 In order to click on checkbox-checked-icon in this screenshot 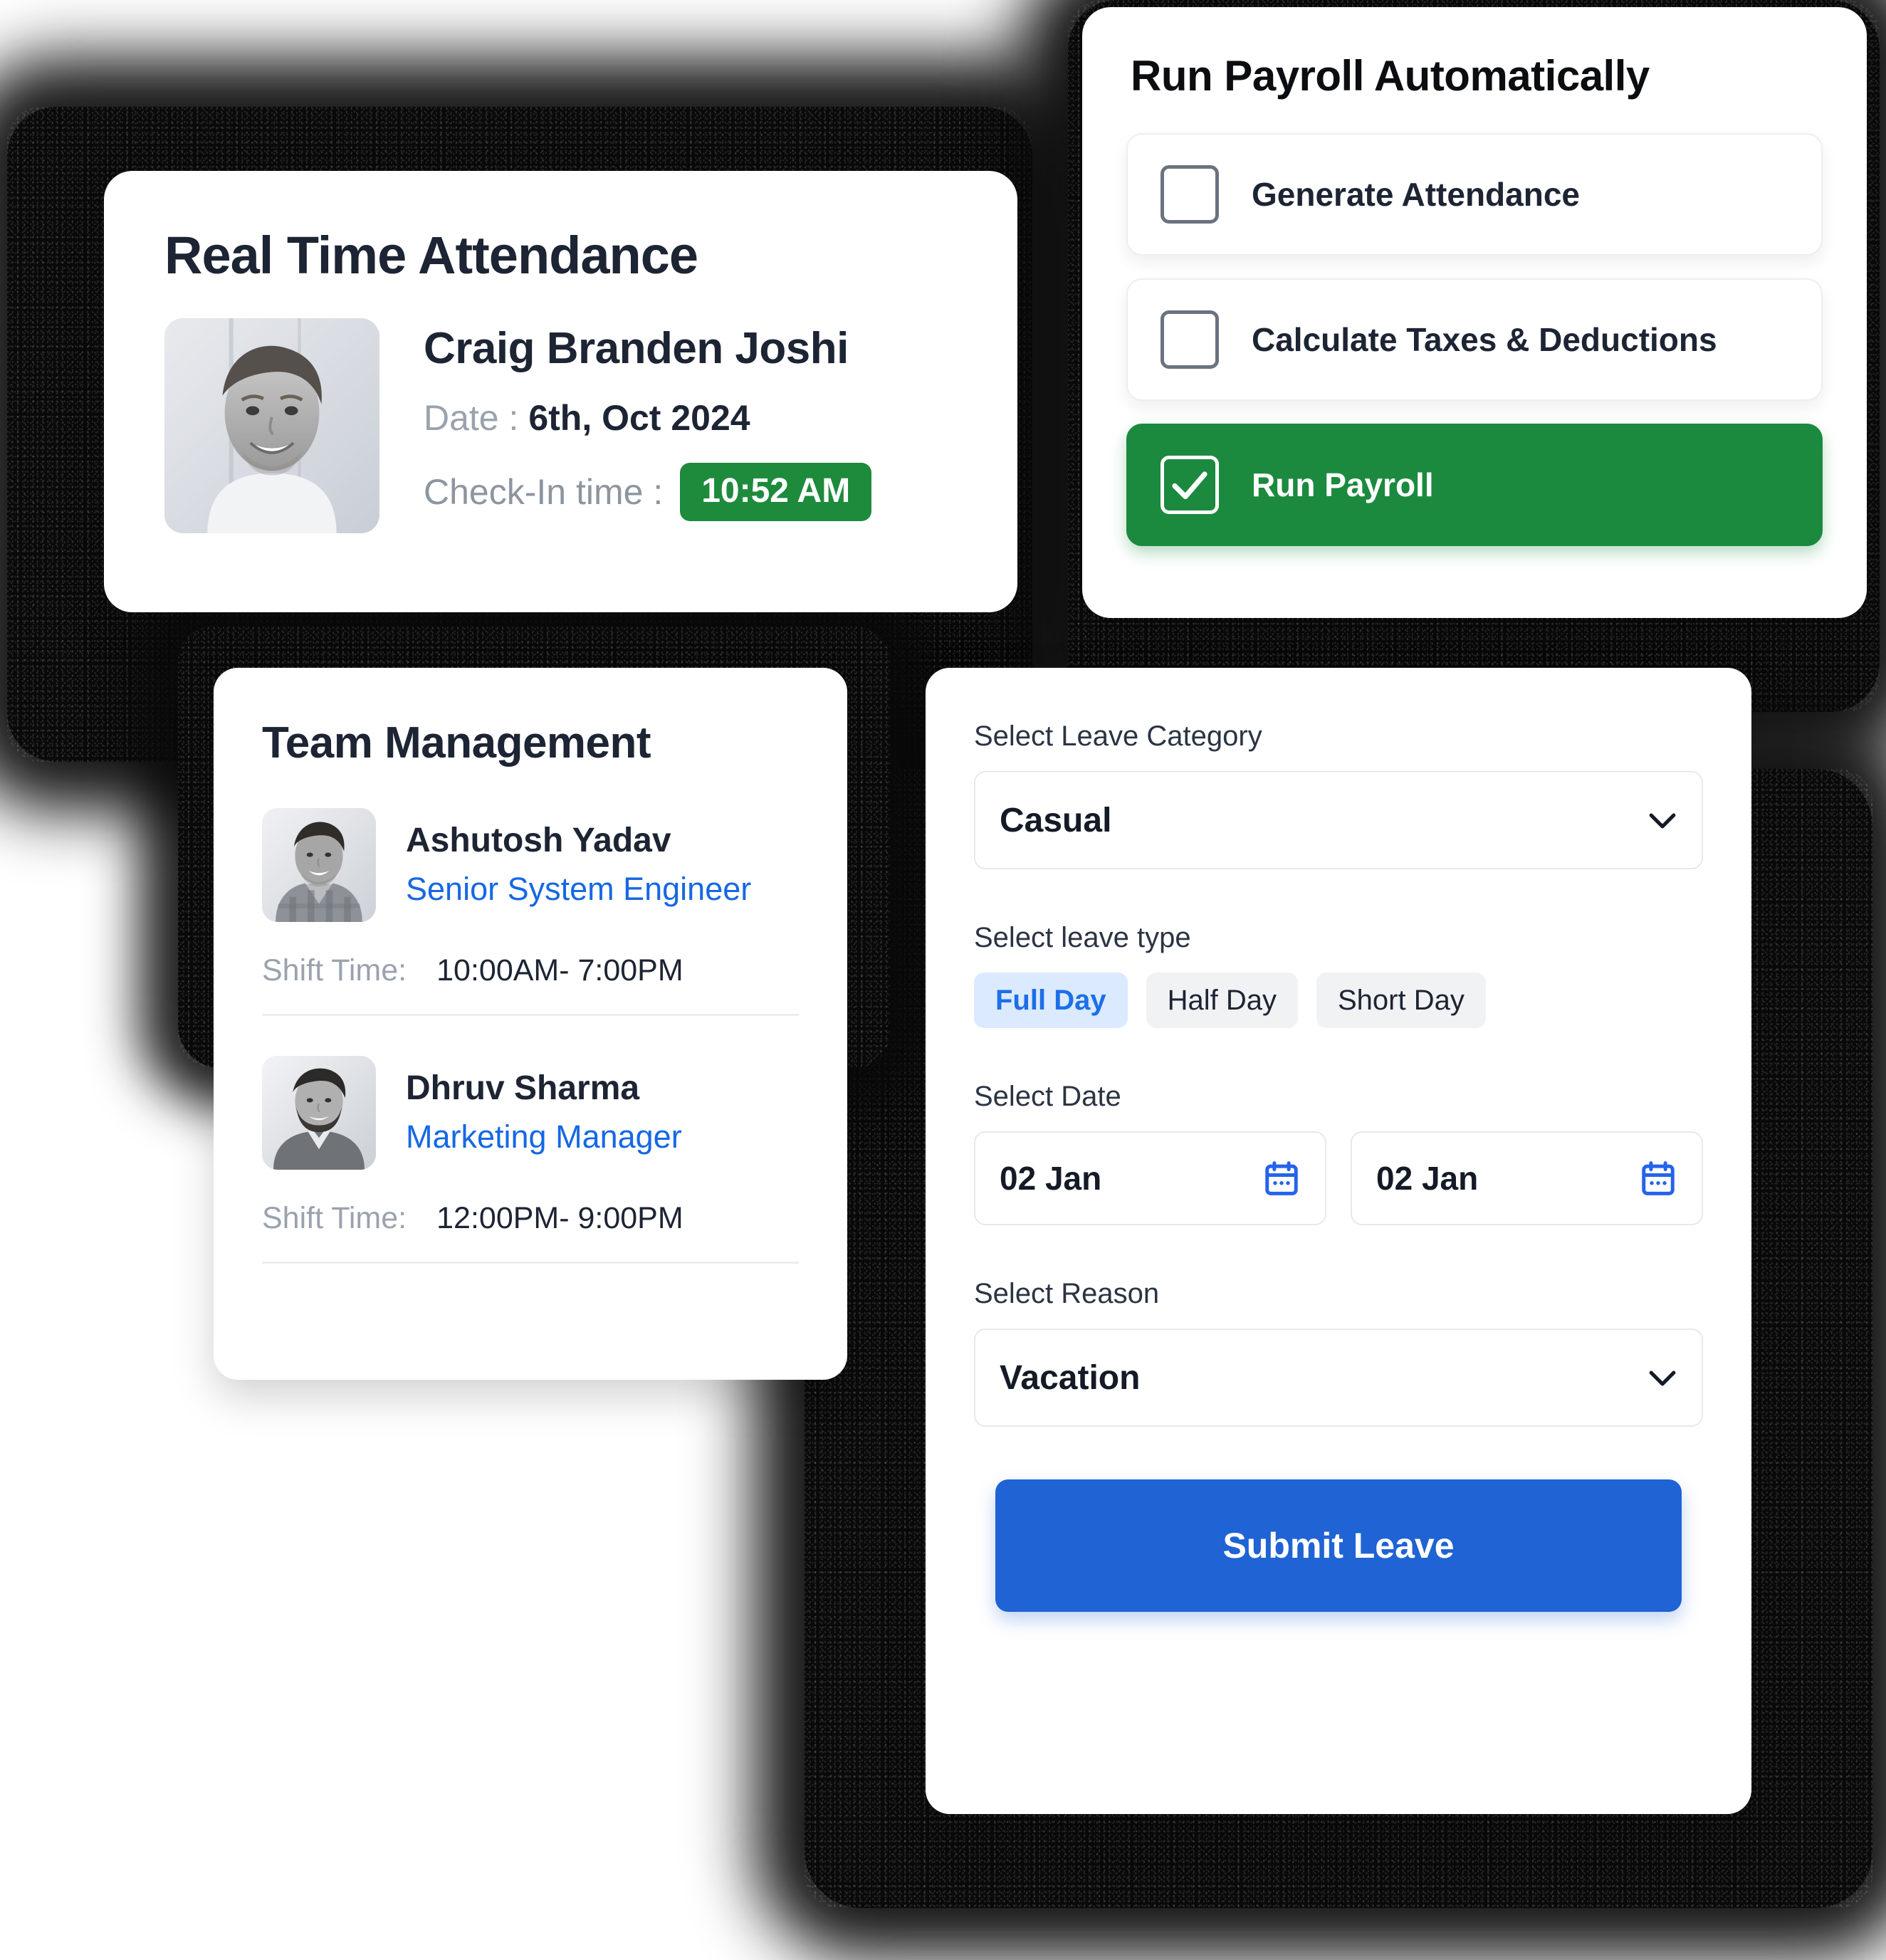, I will do `click(1190, 485)`.